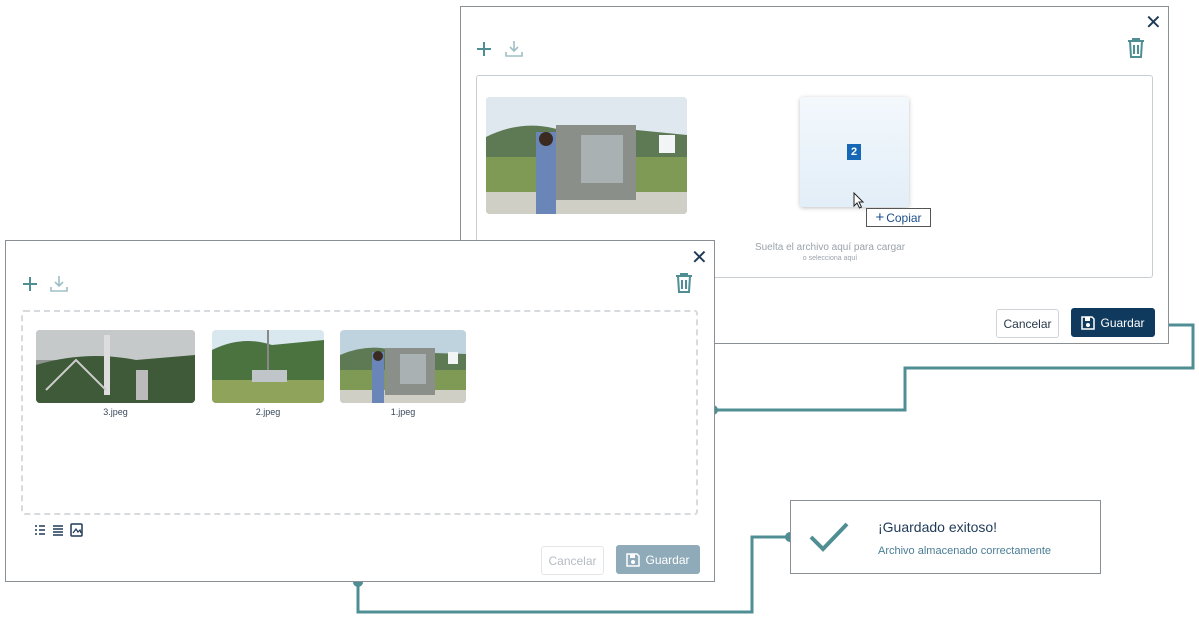 The width and height of the screenshot is (1199, 620). Describe the element at coordinates (898, 217) in the screenshot. I see `copy-tooltip: + Copiar` at that location.